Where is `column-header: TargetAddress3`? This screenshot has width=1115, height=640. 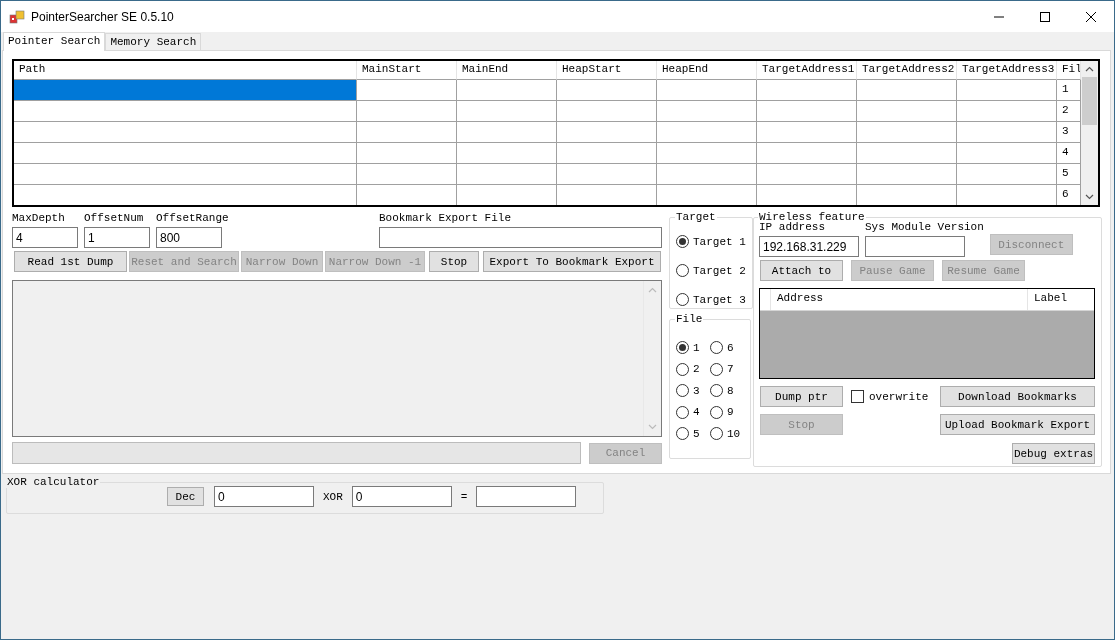
column-header: TargetAddress3 is located at coordinates (1007, 70).